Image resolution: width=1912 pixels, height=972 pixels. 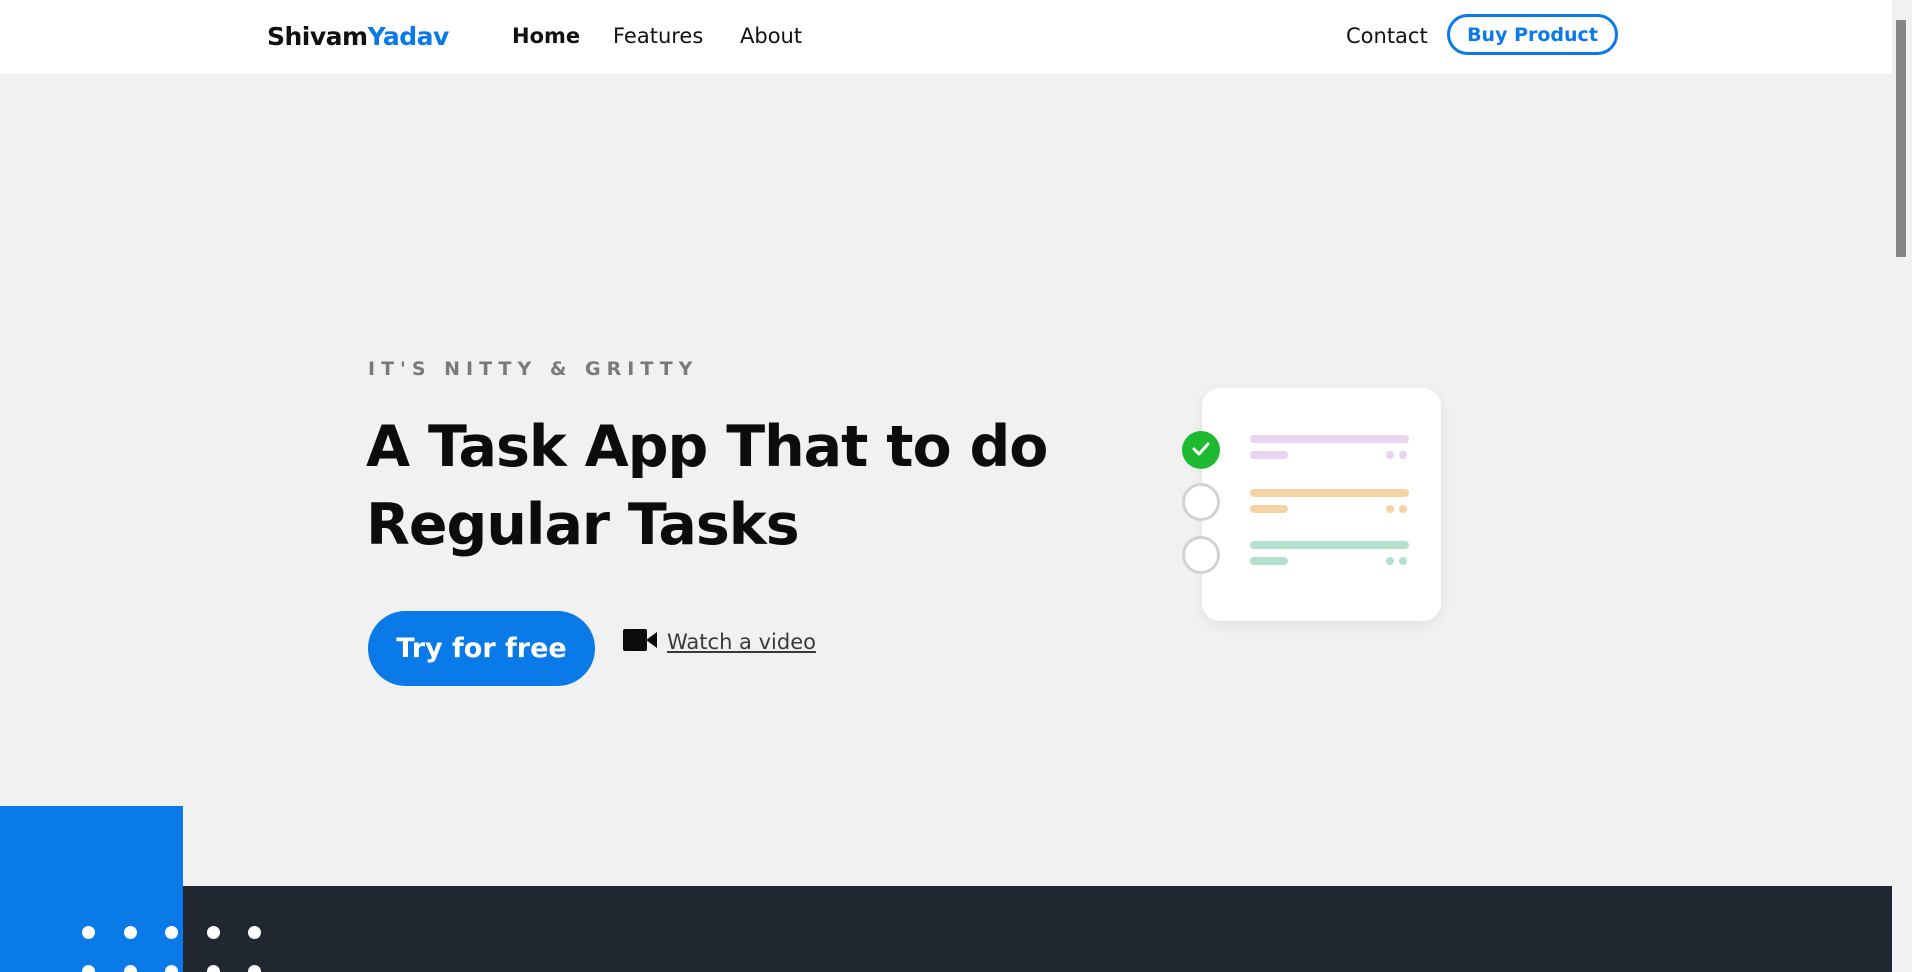 I want to click on hero-title-line-1: A Task App That to do, so click(x=707, y=447).